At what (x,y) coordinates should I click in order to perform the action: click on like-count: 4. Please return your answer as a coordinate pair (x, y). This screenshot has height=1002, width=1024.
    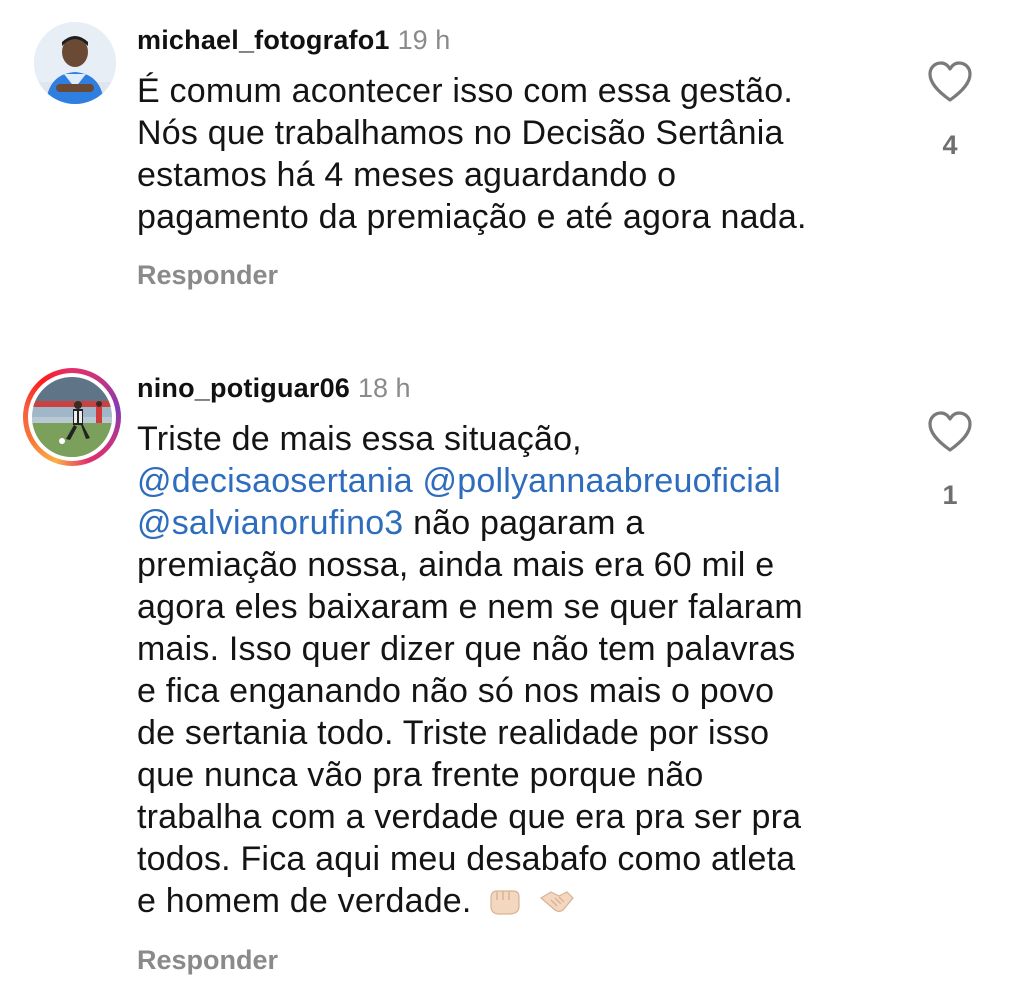
    Looking at the image, I should click on (950, 145).